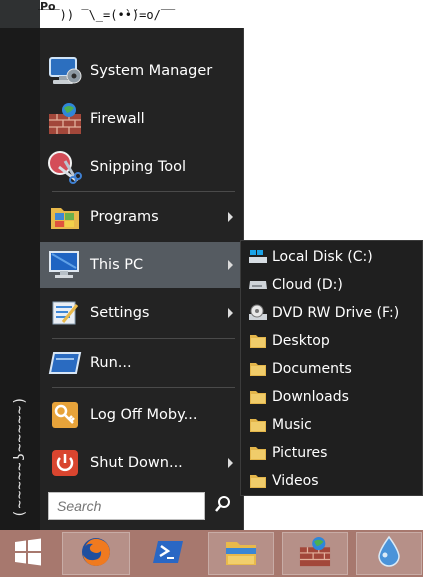 Image resolution: width=423 pixels, height=577 pixels. Describe the element at coordinates (117, 119) in the screenshot. I see `menu-item-label: Firewall` at that location.